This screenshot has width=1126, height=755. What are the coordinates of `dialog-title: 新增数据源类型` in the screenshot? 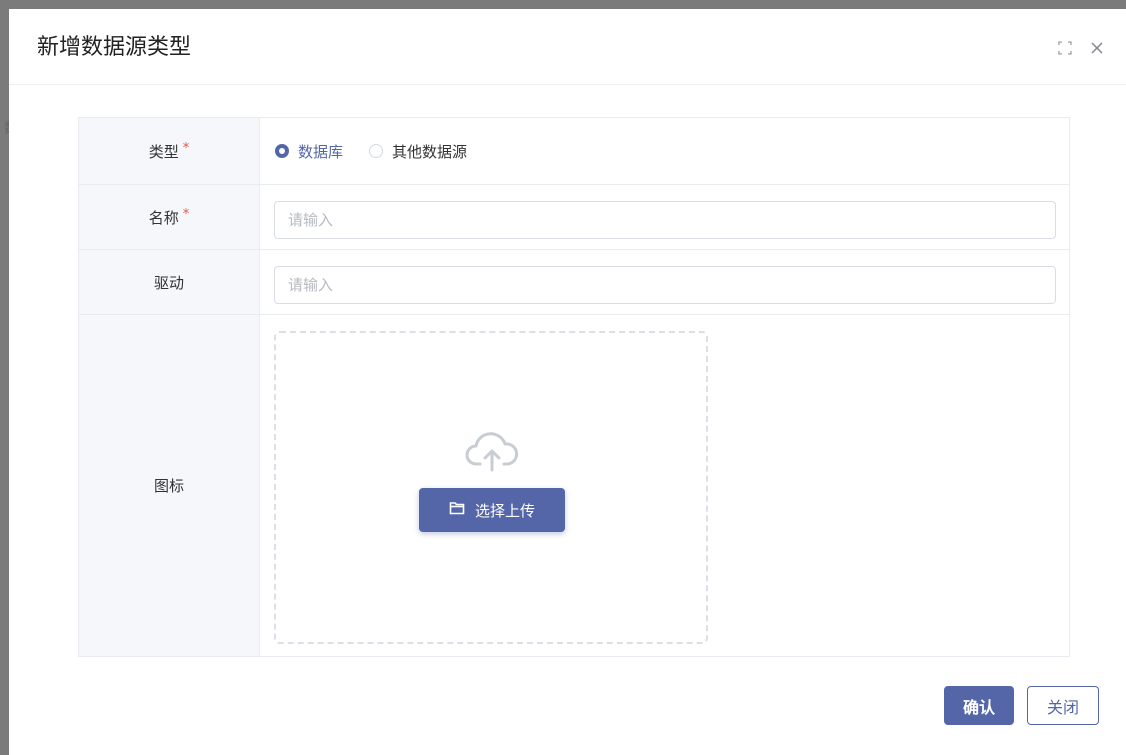 It's located at (114, 47).